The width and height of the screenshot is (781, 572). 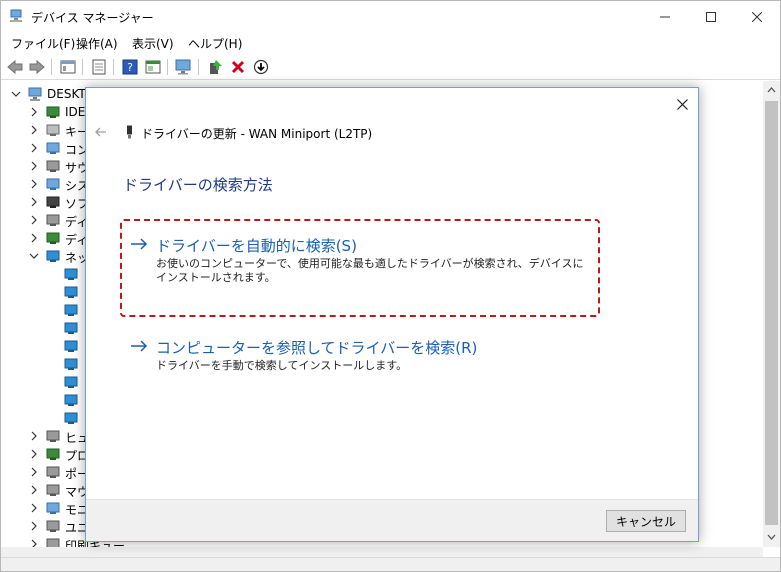 I want to click on tree-item: コン, so click(x=46, y=148).